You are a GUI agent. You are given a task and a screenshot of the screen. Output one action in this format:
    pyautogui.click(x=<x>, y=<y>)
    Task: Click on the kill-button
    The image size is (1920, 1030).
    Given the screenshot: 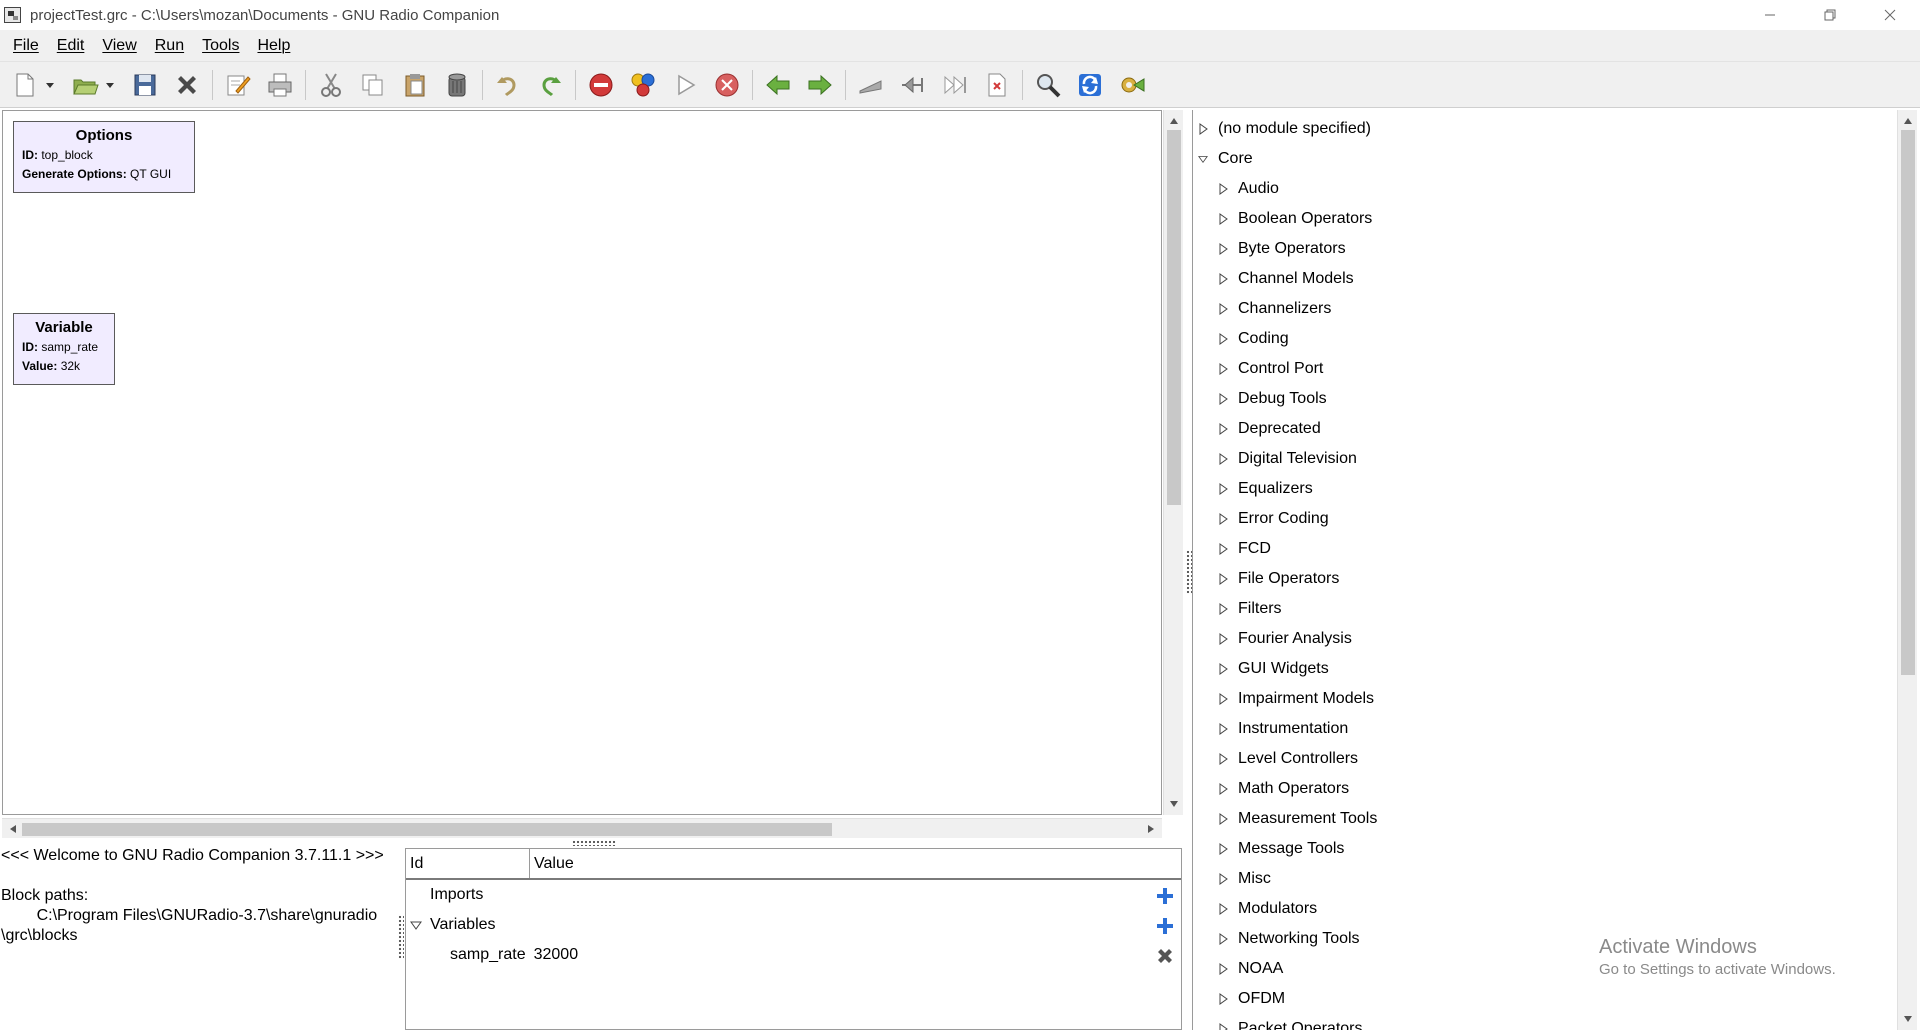 What is the action you would take?
    pyautogui.click(x=727, y=85)
    